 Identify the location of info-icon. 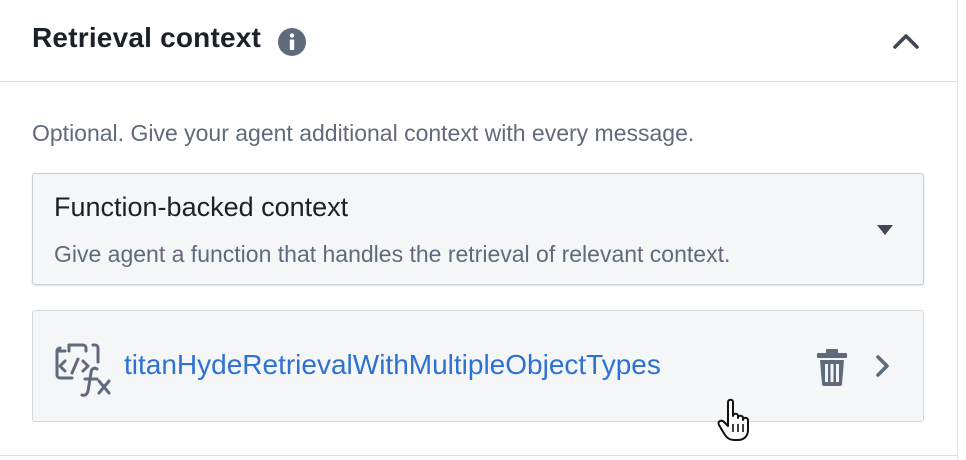
(292, 42).